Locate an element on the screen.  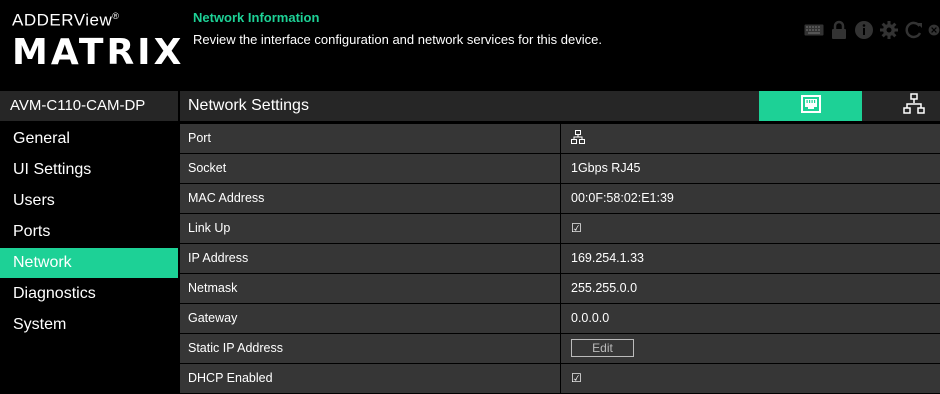
port-value is located at coordinates (750, 138).